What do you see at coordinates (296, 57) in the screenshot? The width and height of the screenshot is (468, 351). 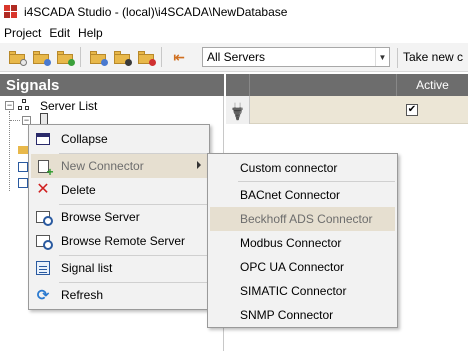 I see `servers-select: All Servers ▼` at bounding box center [296, 57].